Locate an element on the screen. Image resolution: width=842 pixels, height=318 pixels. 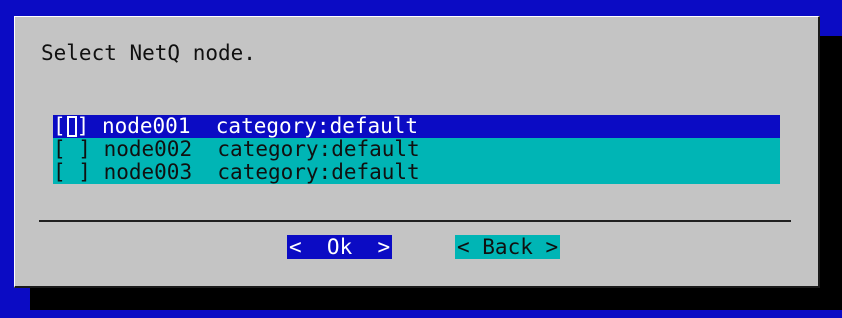
ok-button: < Ok > is located at coordinates (340, 247).